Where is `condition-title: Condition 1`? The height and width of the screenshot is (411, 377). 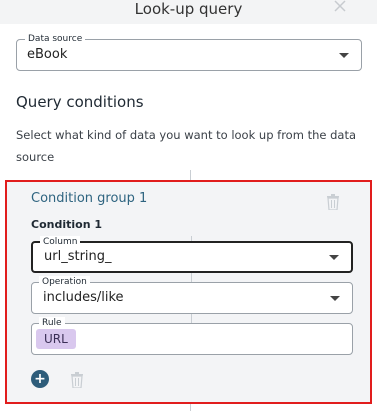 condition-title: Condition 1 is located at coordinates (67, 224).